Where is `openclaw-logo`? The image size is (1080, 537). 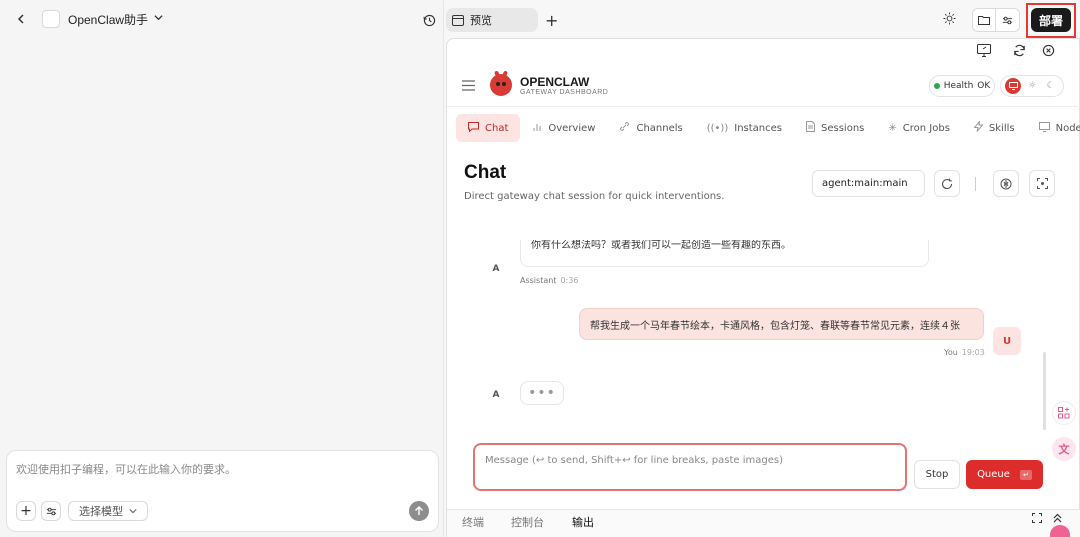
openclaw-logo is located at coordinates (501, 85).